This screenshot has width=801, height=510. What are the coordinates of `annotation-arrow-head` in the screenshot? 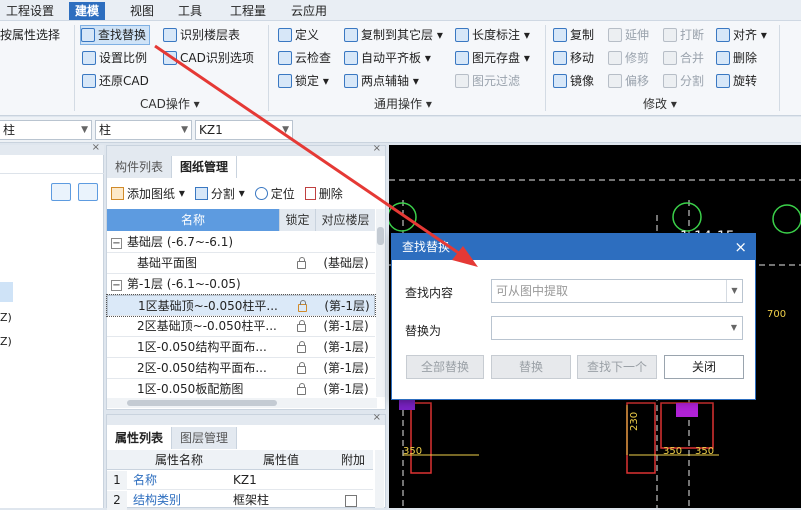 It's located at (465, 256).